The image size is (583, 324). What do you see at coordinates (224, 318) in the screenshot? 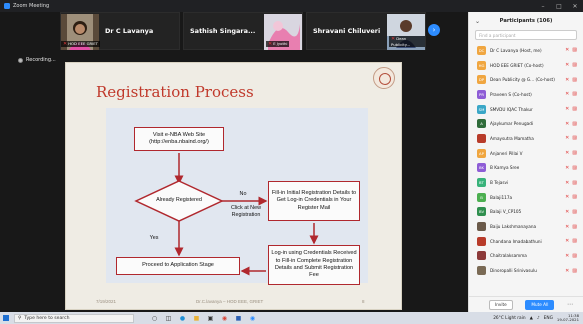
I see `chrome-icon: ◉` at bounding box center [224, 318].